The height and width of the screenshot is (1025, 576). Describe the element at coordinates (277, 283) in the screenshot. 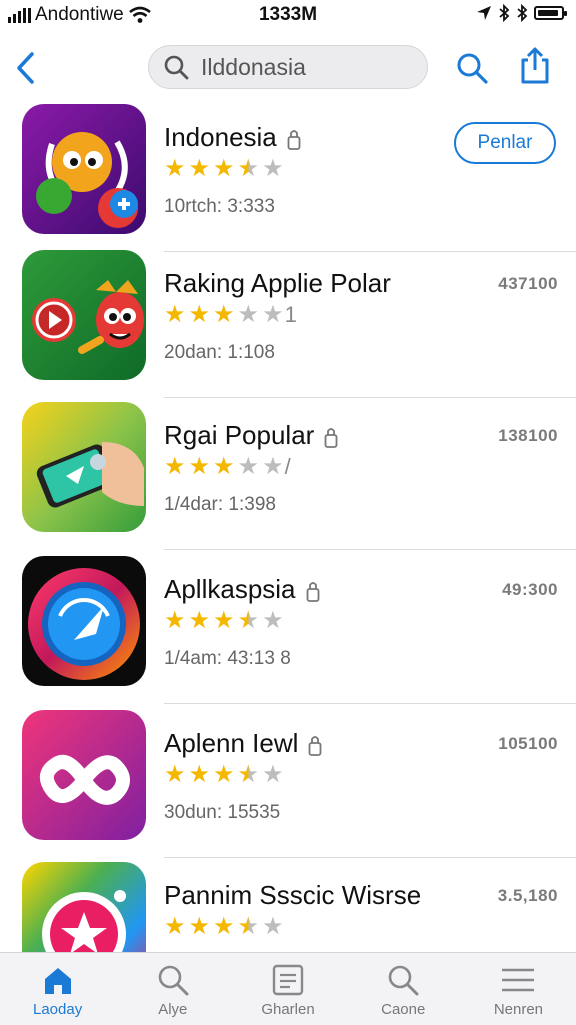

I see `app-name: Raking Applie Polar` at that location.